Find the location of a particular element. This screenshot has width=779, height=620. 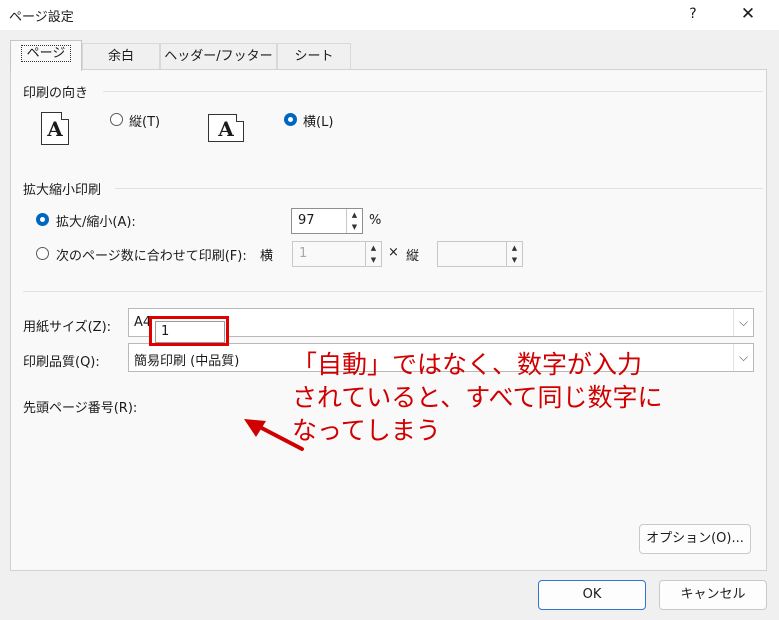

landscape-label: 横(L) is located at coordinates (318, 120).